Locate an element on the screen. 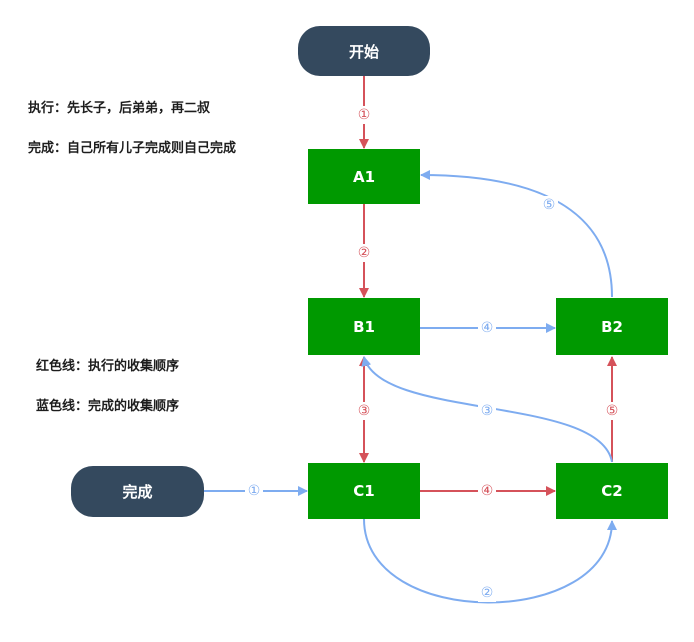  node-a1: A1 is located at coordinates (364, 176).